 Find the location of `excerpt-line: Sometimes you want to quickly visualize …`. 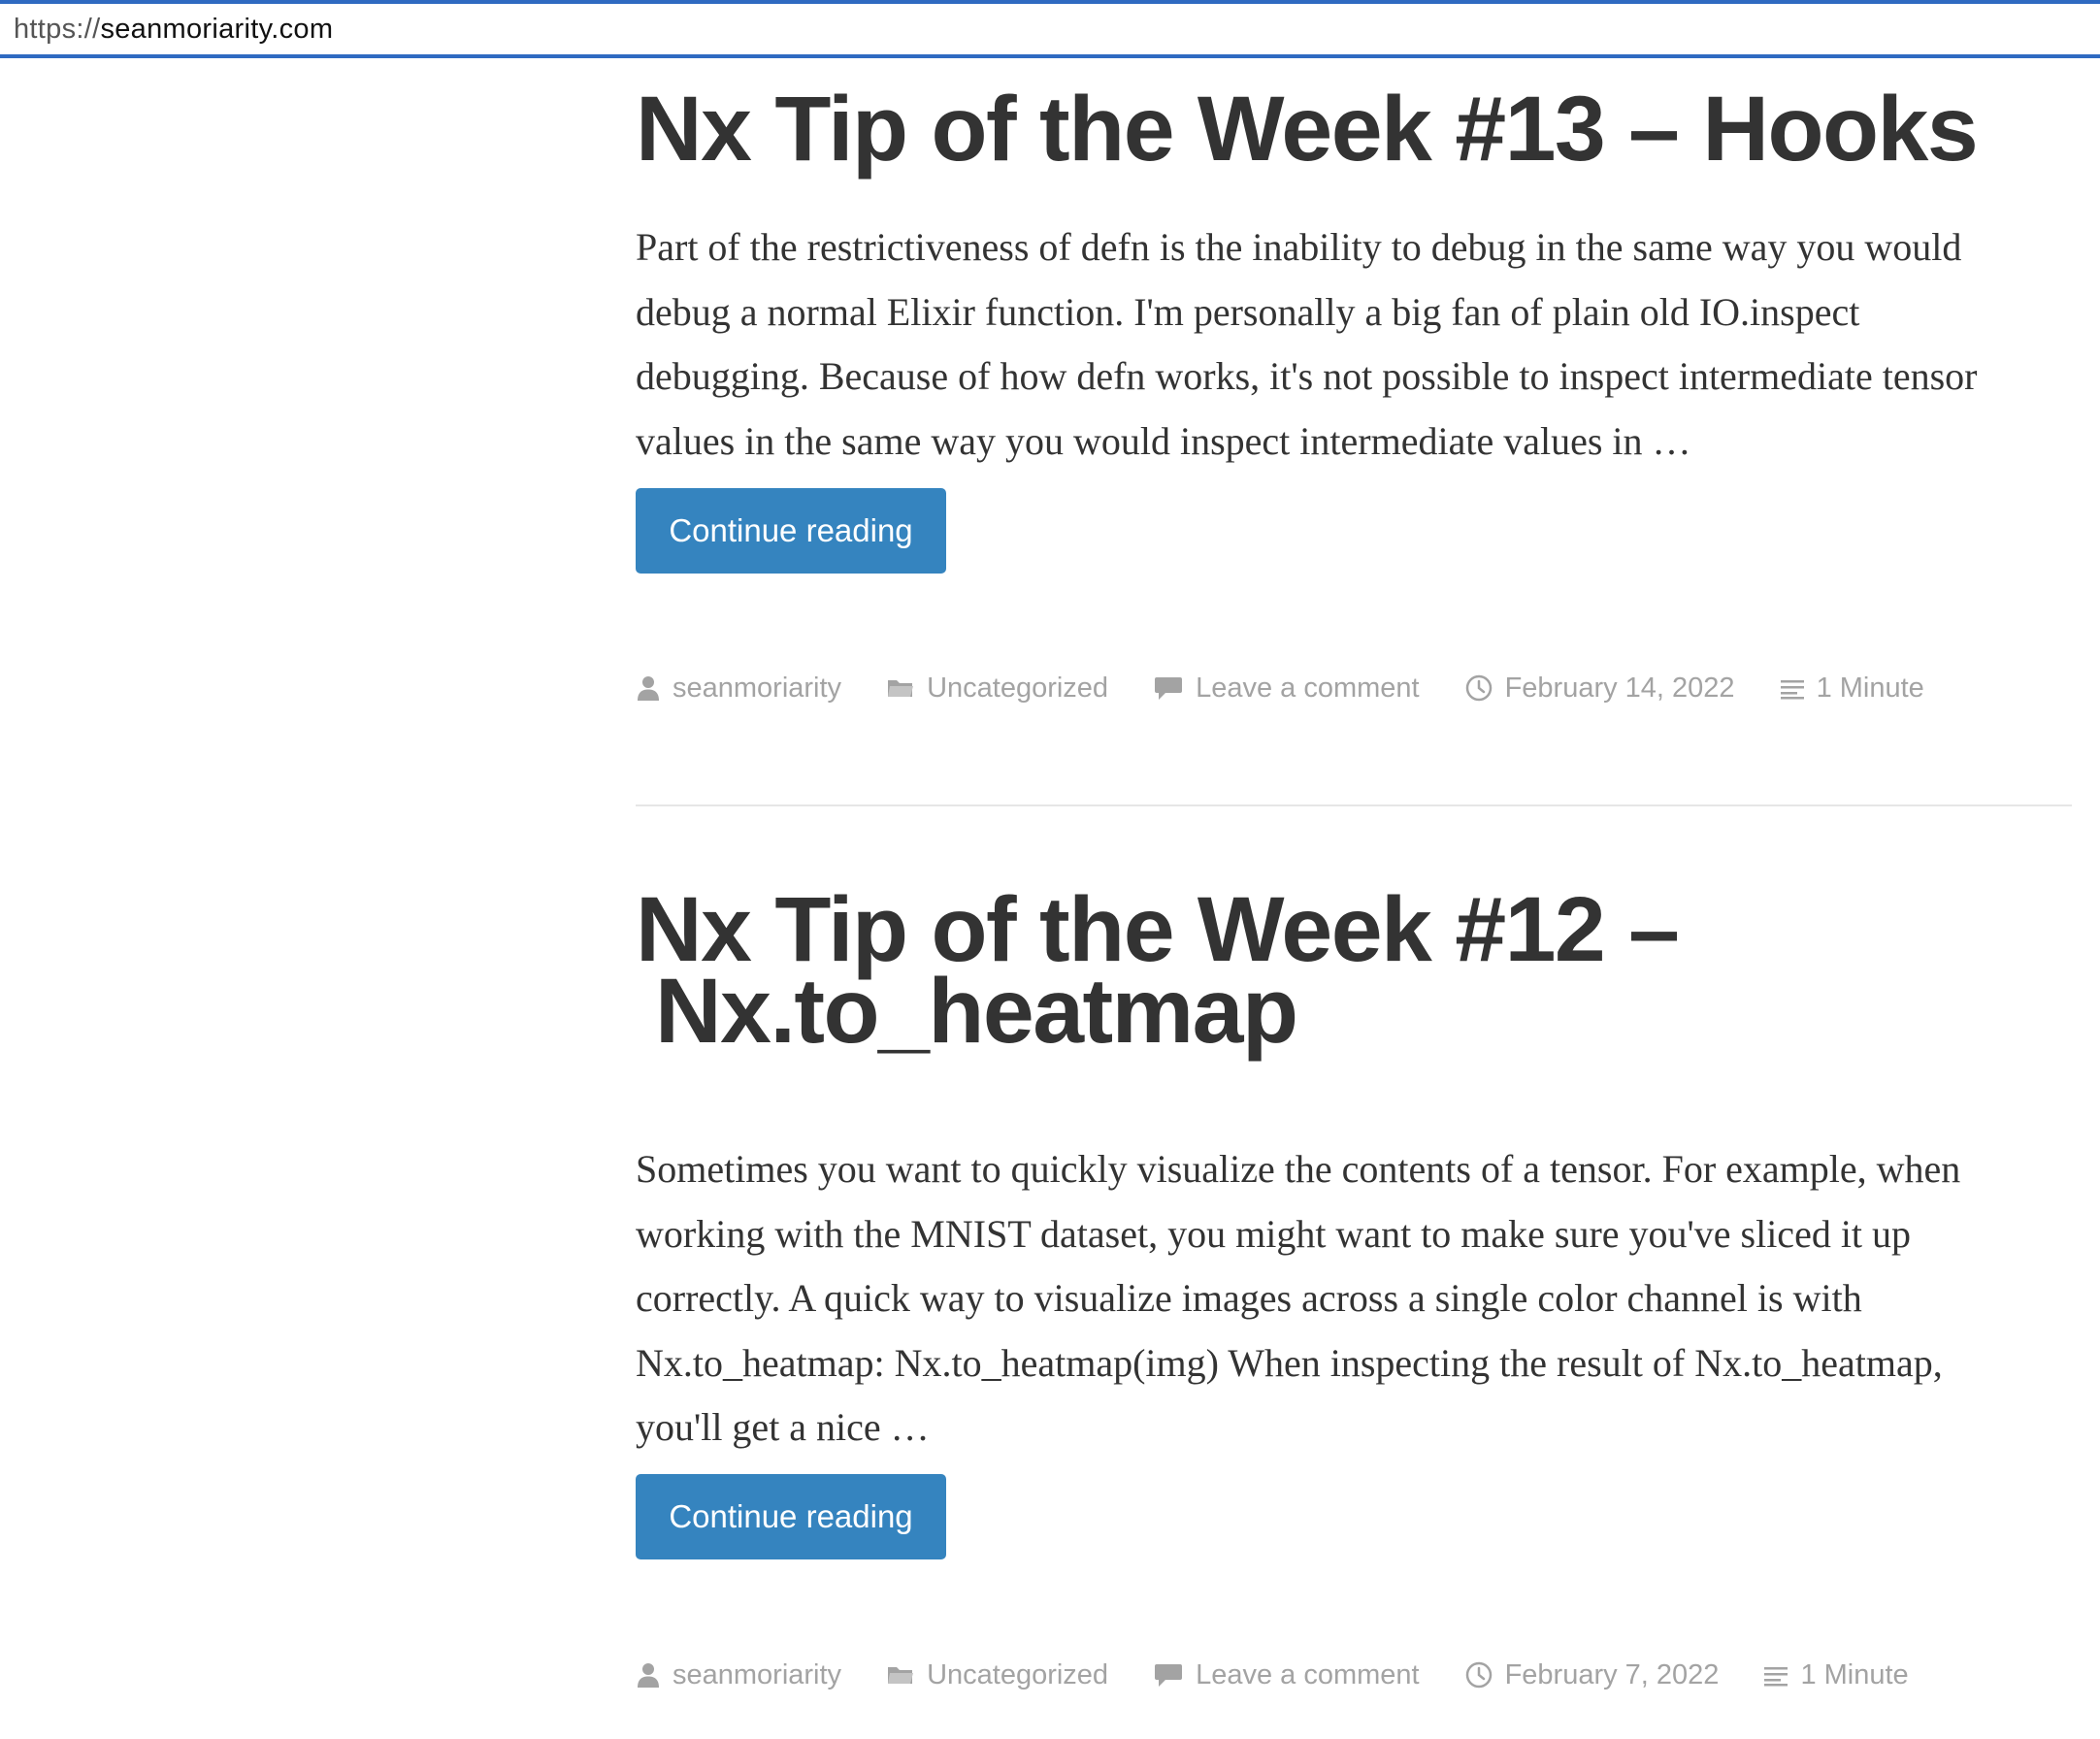

excerpt-line: Sometimes you want to quickly visualize … is located at coordinates (1298, 1169).